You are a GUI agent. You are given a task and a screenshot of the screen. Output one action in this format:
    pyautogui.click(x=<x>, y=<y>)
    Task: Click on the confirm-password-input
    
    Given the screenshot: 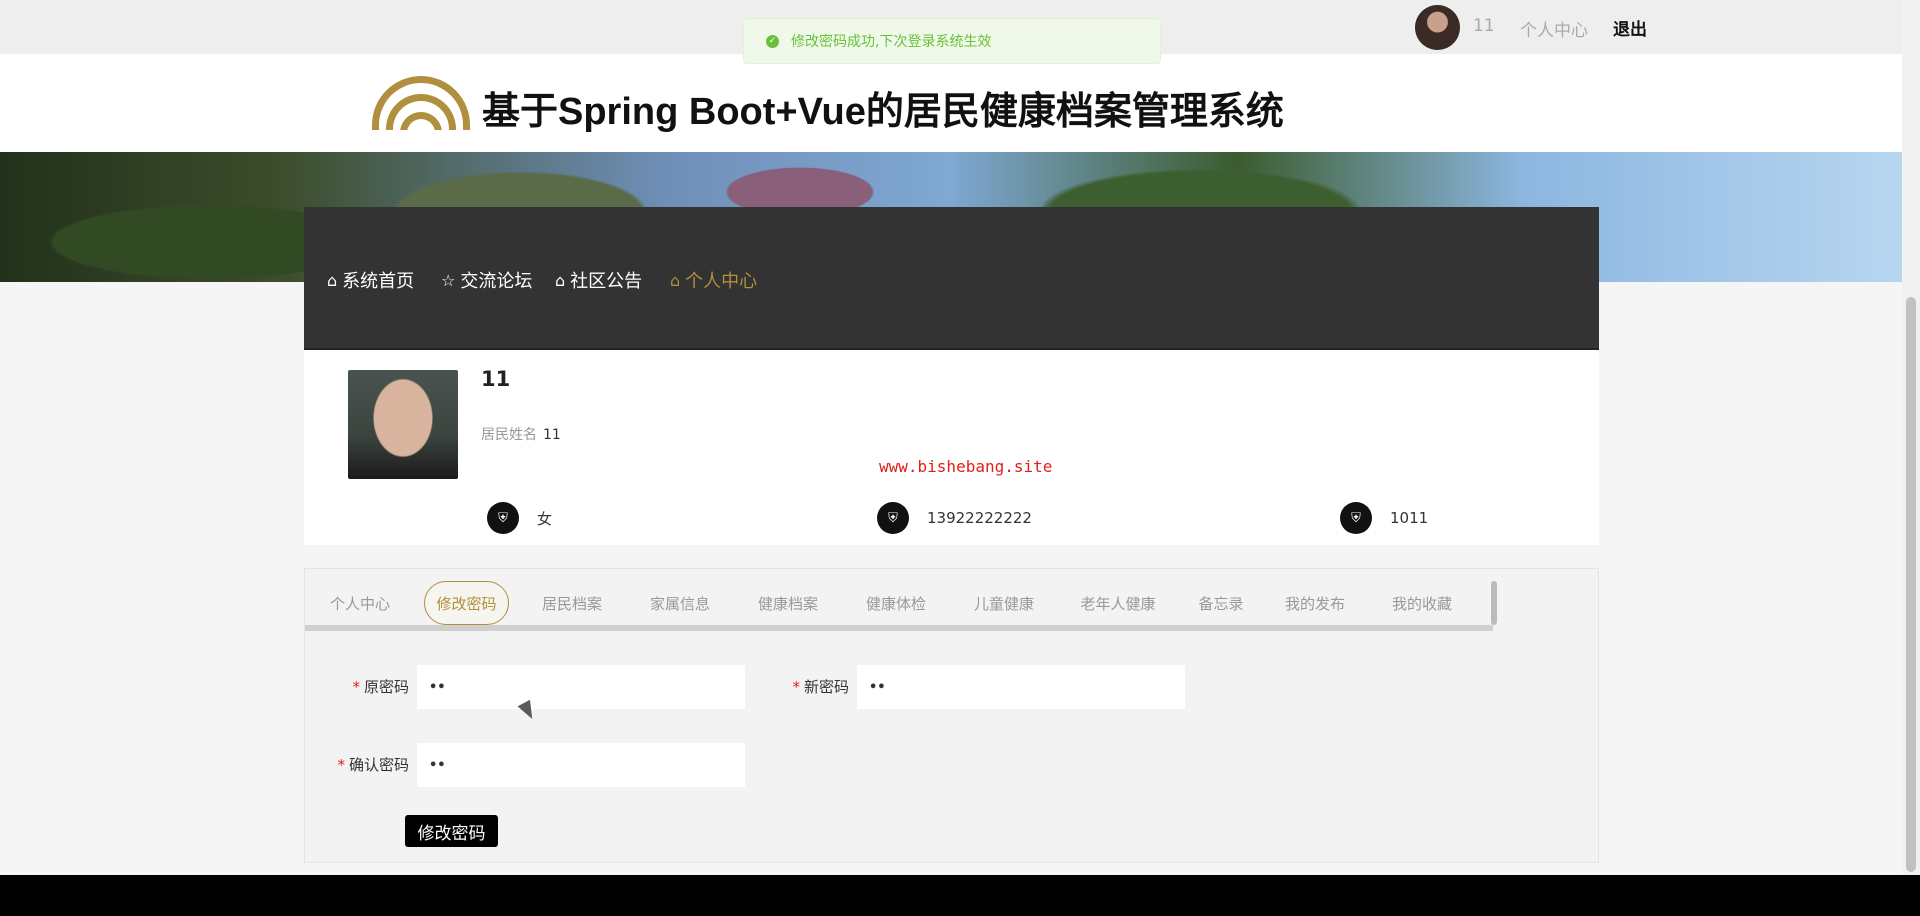 What is the action you would take?
    pyautogui.click(x=581, y=765)
    